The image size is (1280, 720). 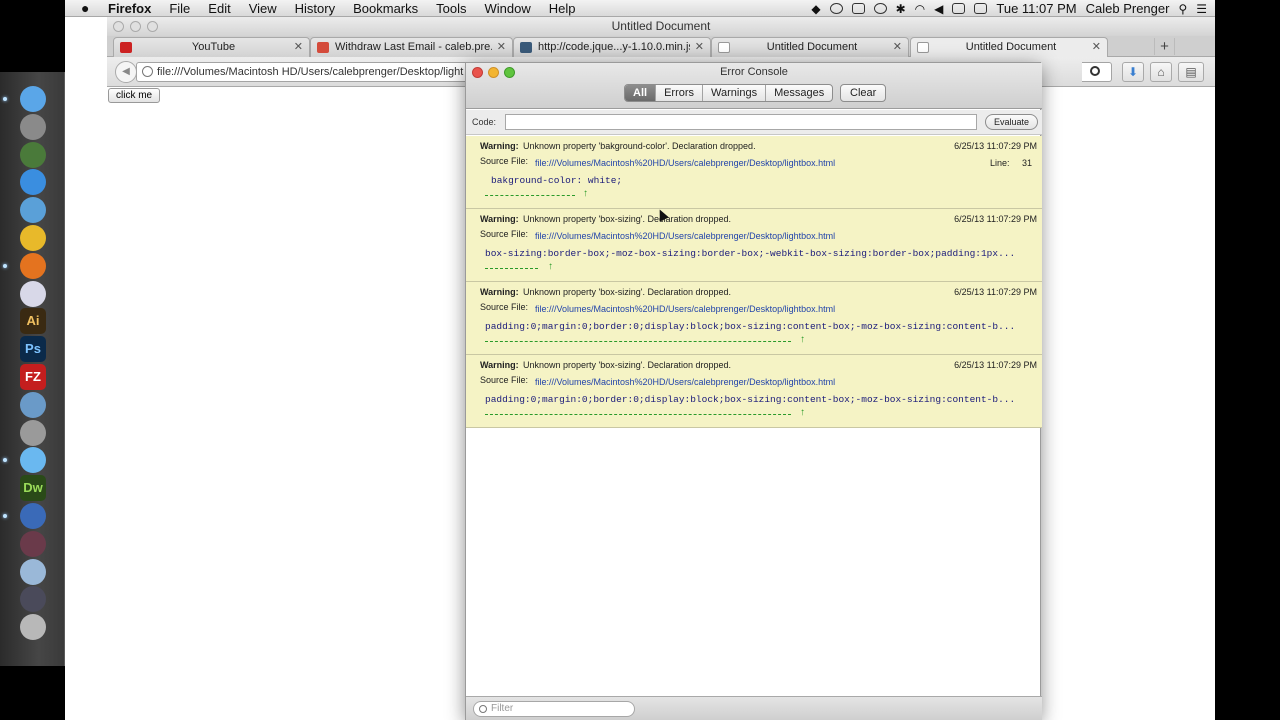 What do you see at coordinates (863, 93) in the screenshot?
I see `clear-button: Clear` at bounding box center [863, 93].